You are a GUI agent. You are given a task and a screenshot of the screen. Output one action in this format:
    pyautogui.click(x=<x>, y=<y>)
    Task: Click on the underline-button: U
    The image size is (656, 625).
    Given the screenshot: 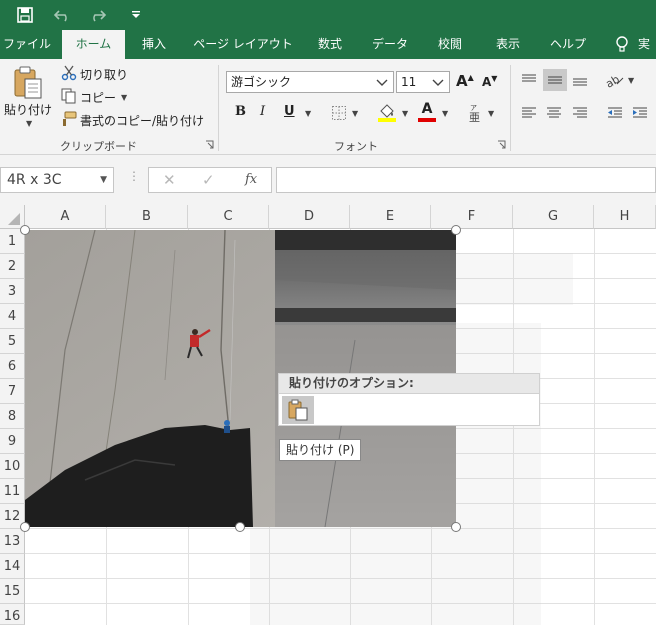 What is the action you would take?
    pyautogui.click(x=289, y=111)
    